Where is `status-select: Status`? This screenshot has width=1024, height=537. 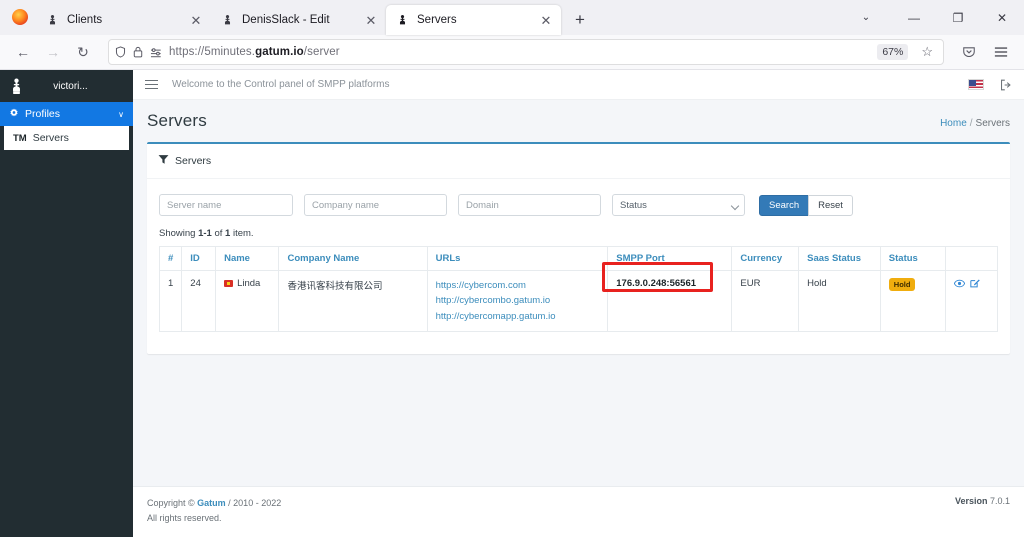 status-select: Status is located at coordinates (678, 205).